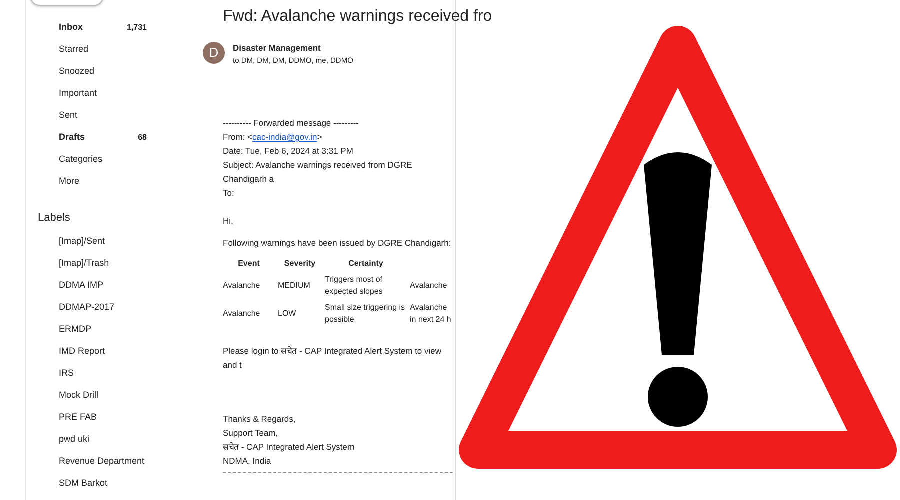 The image size is (900, 500). Describe the element at coordinates (247, 461) in the screenshot. I see `signature-line: NDMA, India` at that location.